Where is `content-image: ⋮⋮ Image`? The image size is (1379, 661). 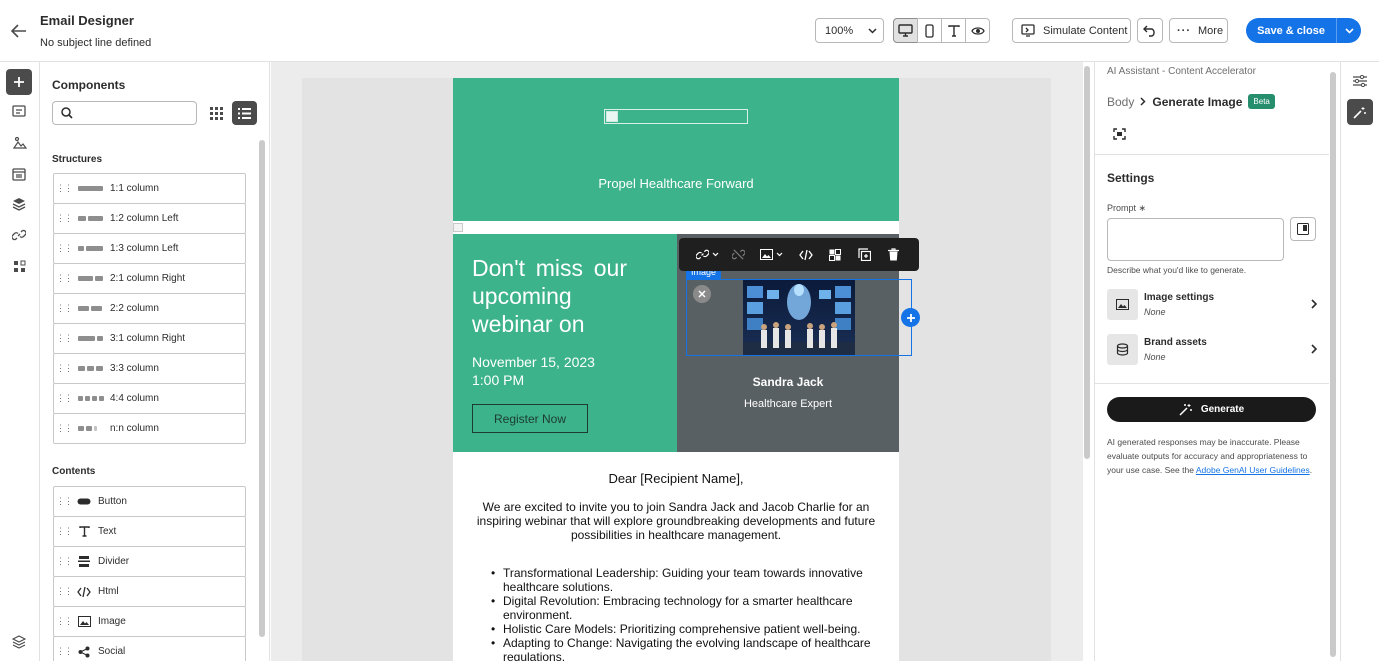 content-image: ⋮⋮ Image is located at coordinates (149, 621).